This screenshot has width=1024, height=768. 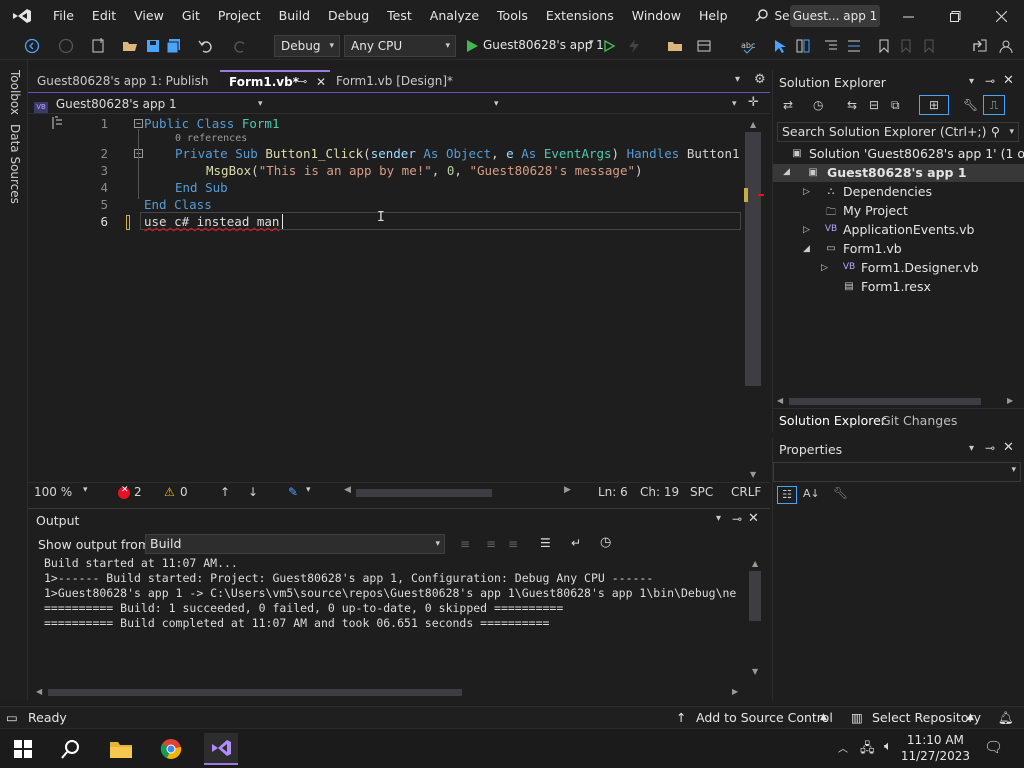 I want to click on outdent-icon, so click(x=831, y=46).